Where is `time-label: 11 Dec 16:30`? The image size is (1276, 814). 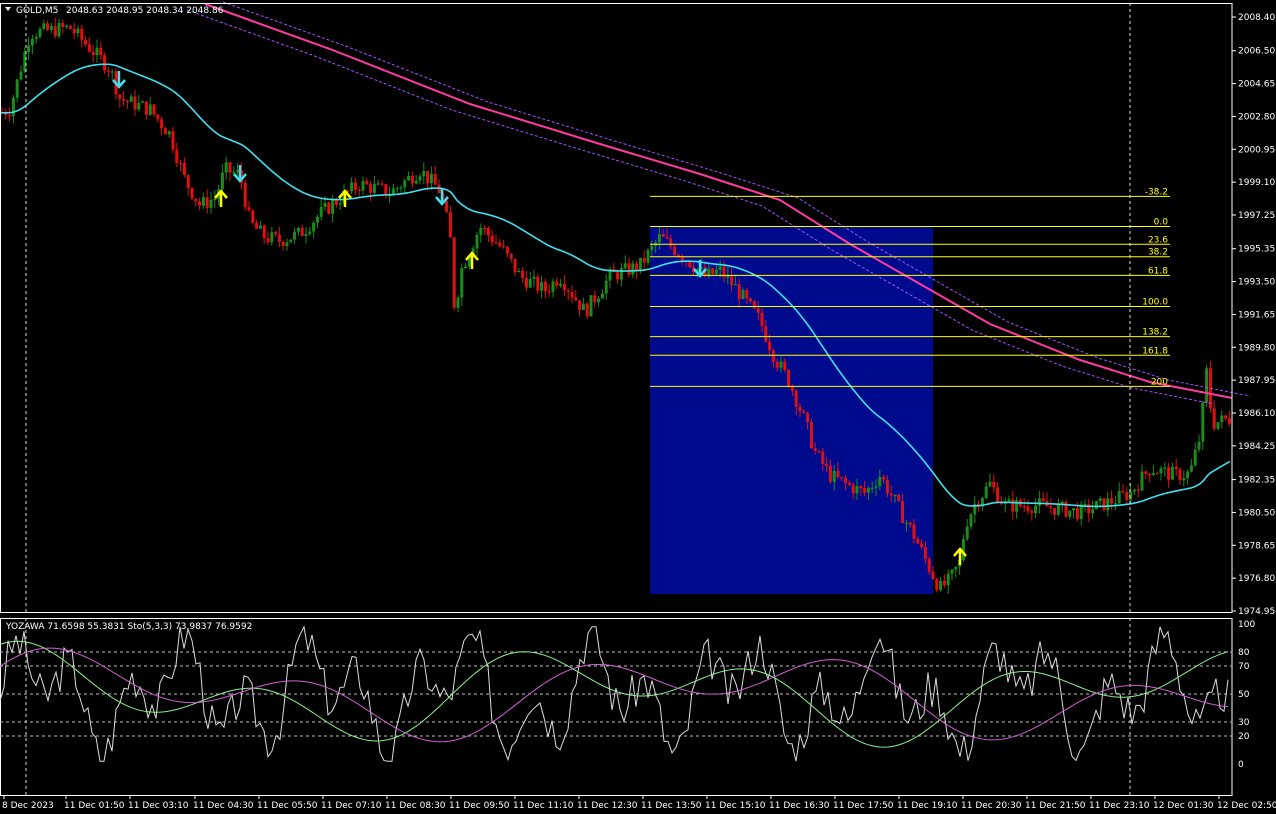
time-label: 11 Dec 16:30 is located at coordinates (799, 806).